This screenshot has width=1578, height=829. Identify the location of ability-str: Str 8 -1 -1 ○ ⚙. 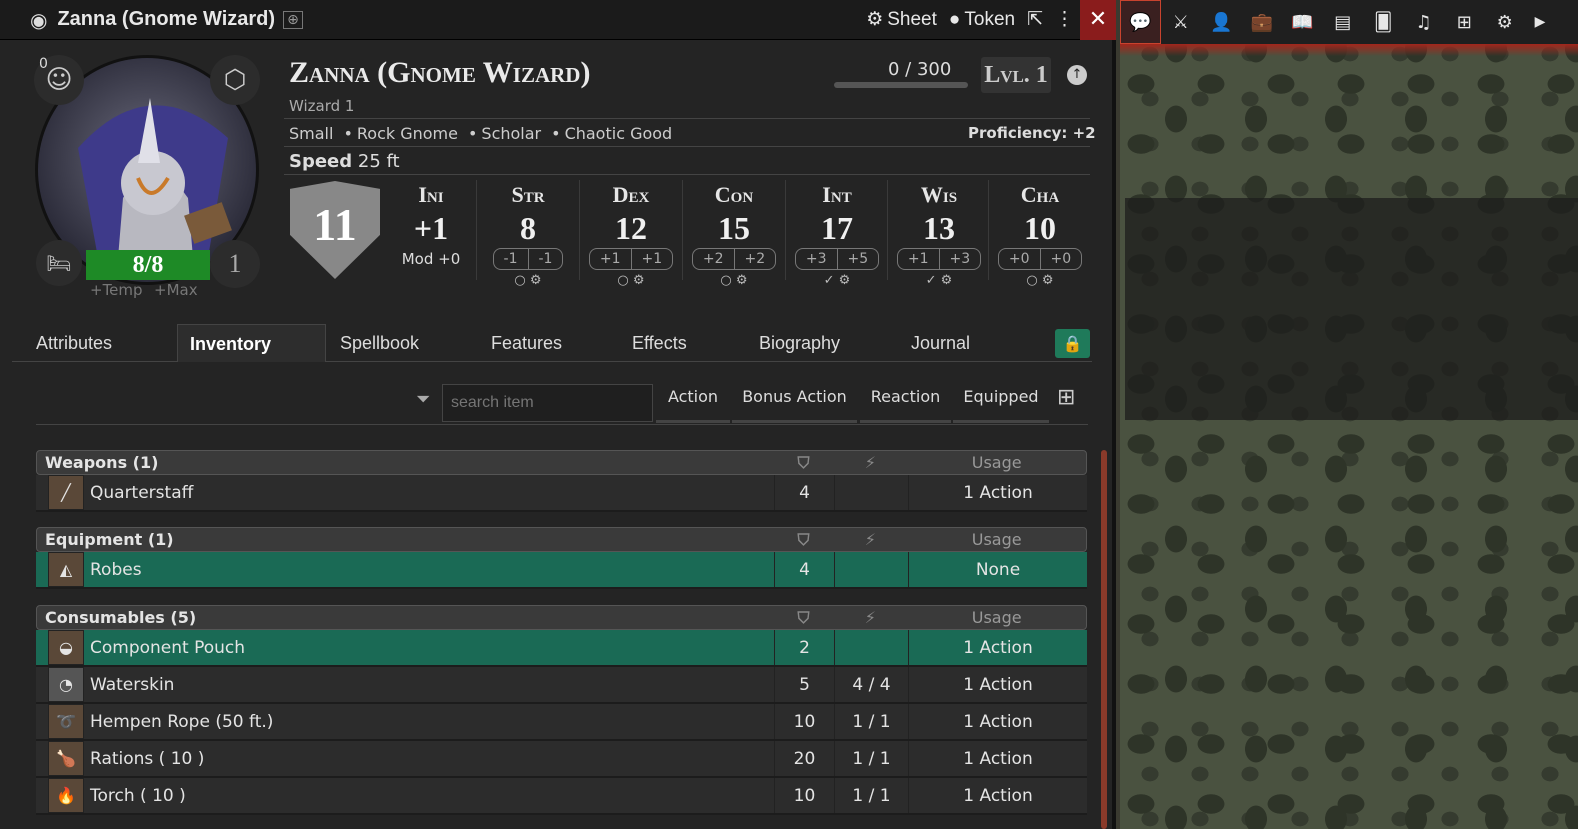
(528, 235).